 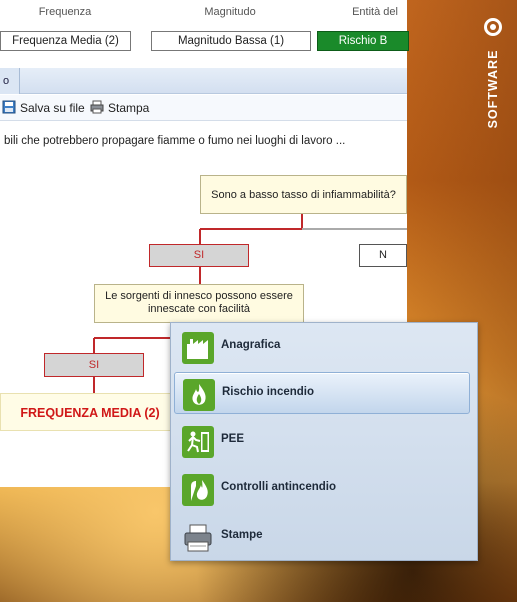 I want to click on brand: SOFTWARE, so click(x=493, y=78).